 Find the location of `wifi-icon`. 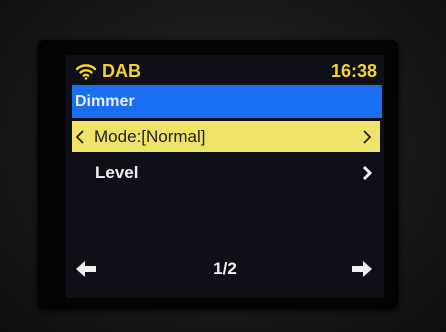

wifi-icon is located at coordinates (86, 72).